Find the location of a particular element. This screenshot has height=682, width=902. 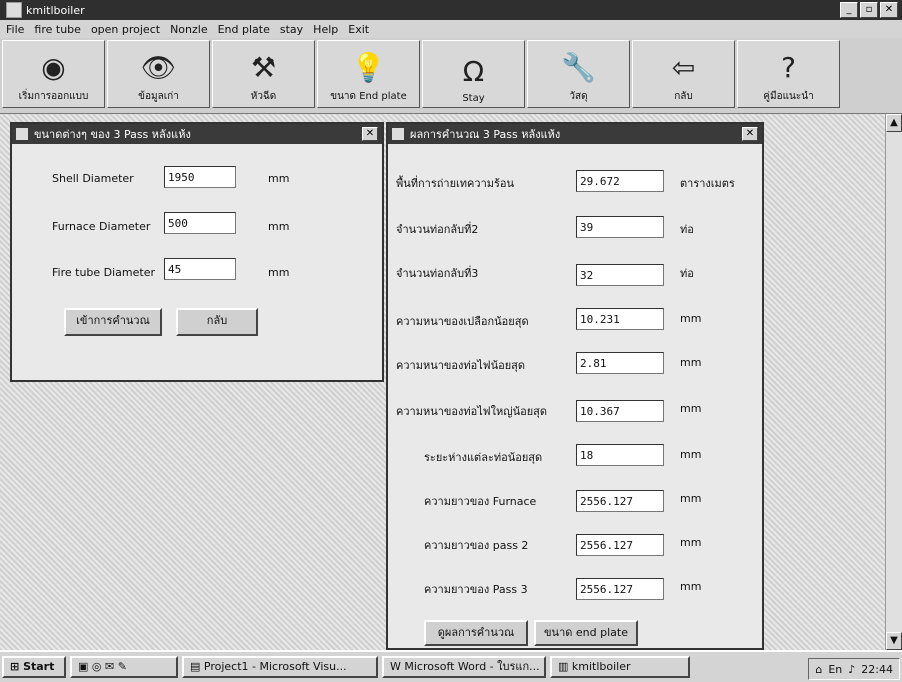

result-value: 39 is located at coordinates (620, 227).